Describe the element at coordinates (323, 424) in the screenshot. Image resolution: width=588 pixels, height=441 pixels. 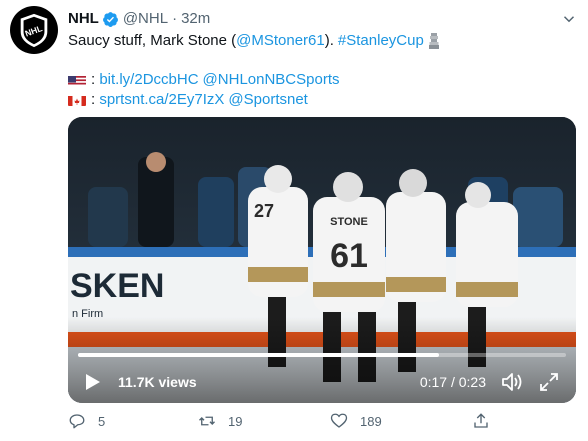
I see `tweet-actions: 5 19 189` at that location.